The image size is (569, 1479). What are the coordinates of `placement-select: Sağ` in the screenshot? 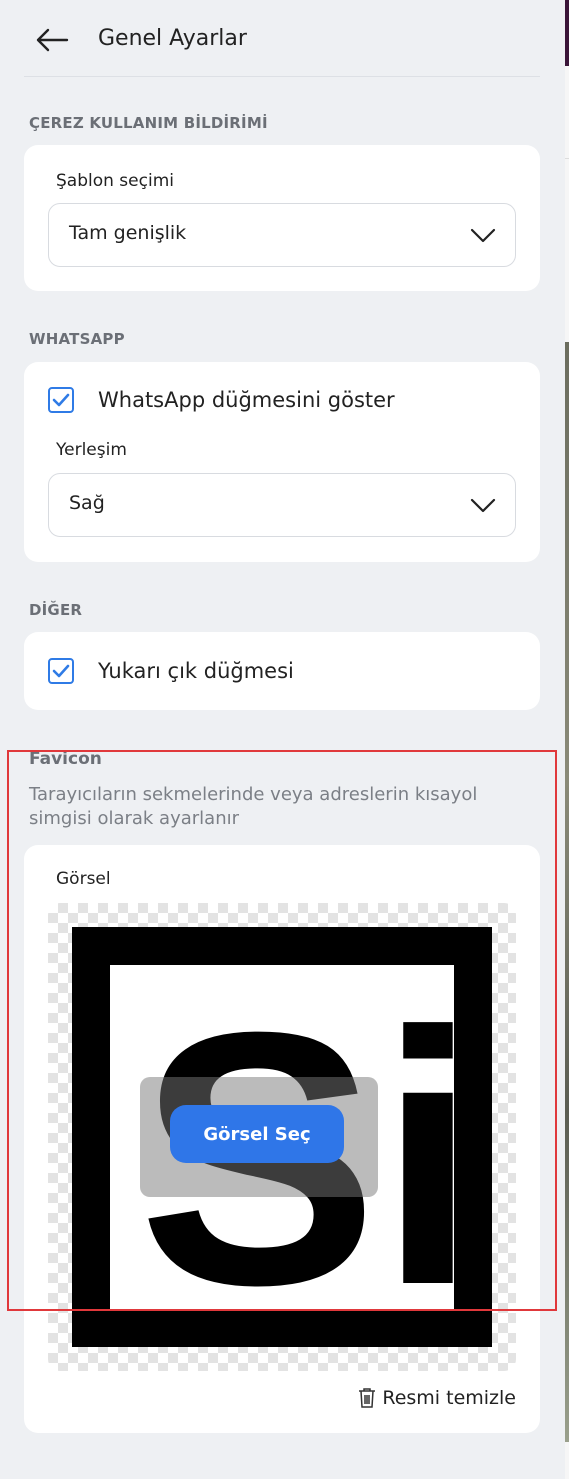 It's located at (282, 505).